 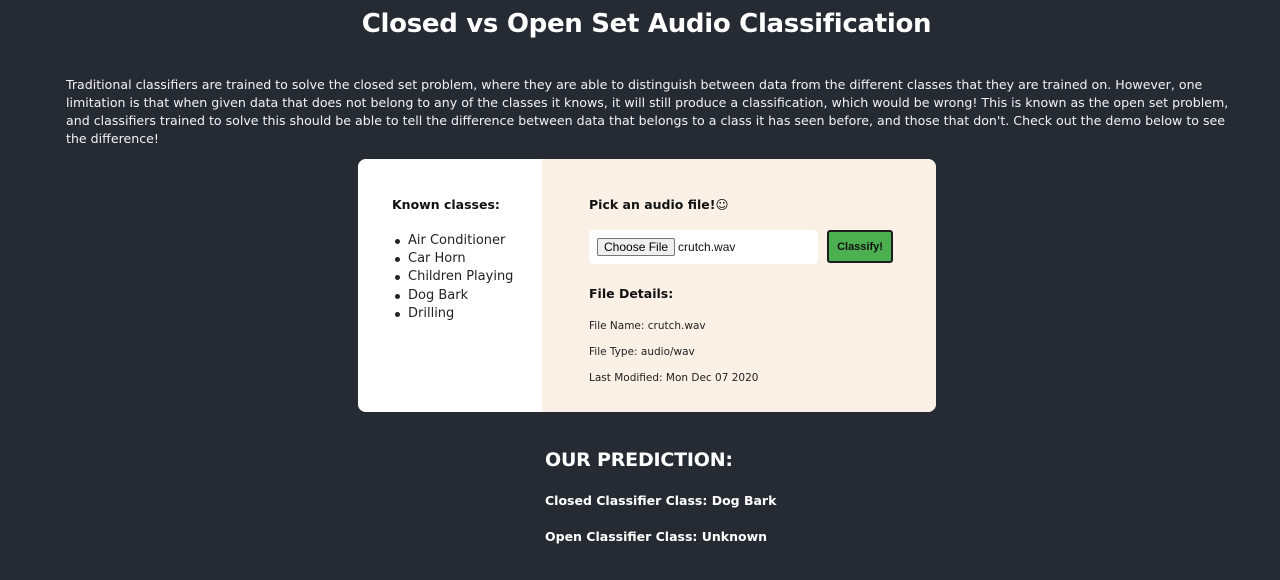 What do you see at coordinates (707, 247) in the screenshot?
I see `chosen-file-name: crutch.wav` at bounding box center [707, 247].